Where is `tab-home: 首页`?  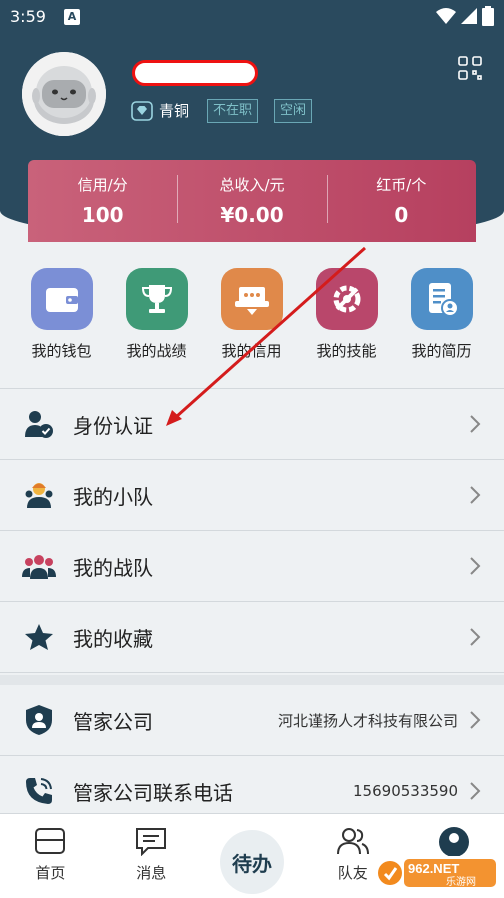
tab-home: 首页 is located at coordinates (50, 856).